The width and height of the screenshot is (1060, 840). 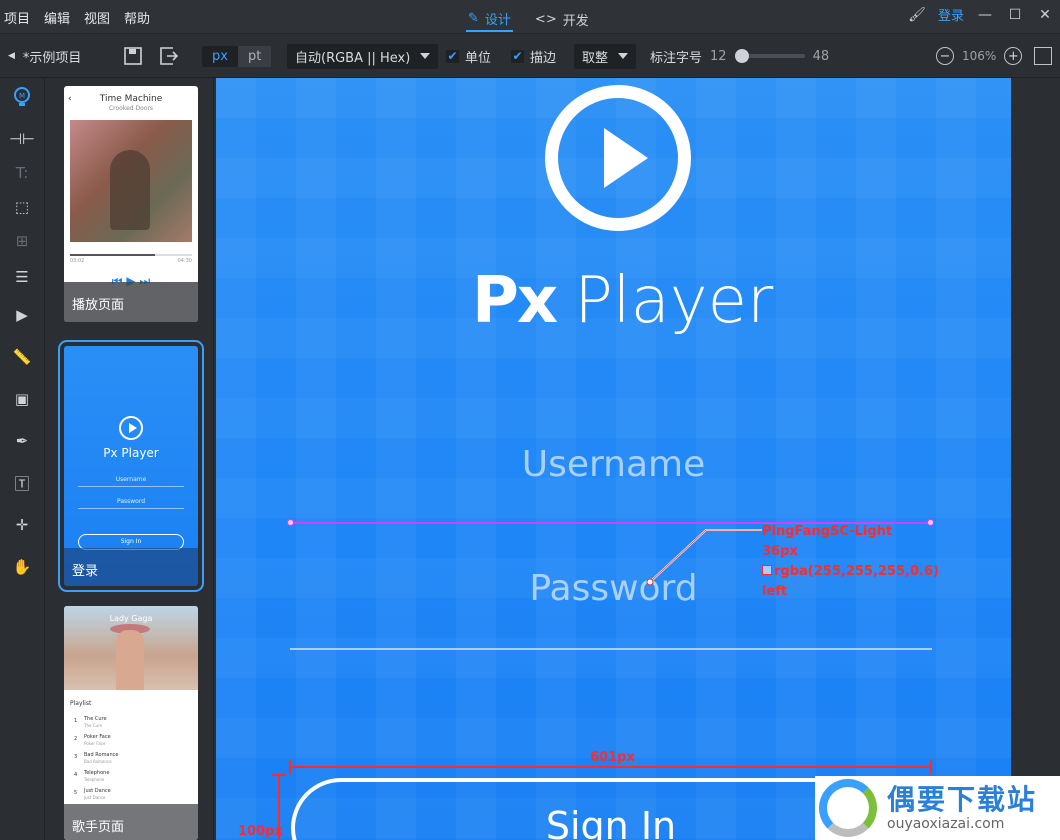 I want to click on list-item: 2 Poker Face Poker Face, so click(x=131, y=741).